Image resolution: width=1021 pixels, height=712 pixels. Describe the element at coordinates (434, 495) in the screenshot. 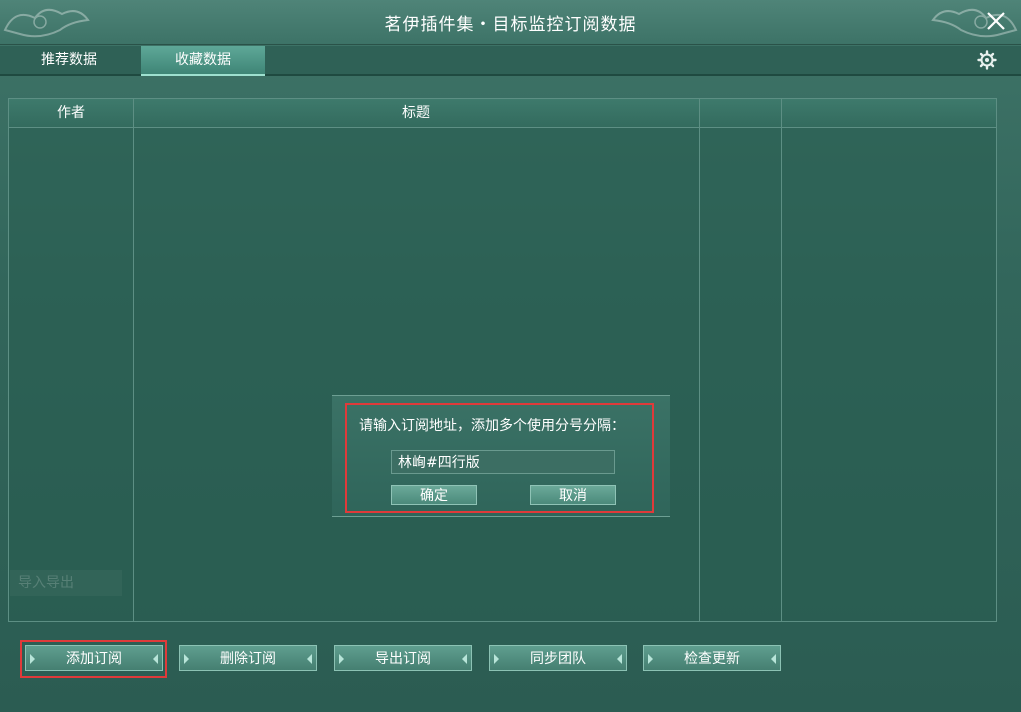

I see `confirm-button: 确定` at that location.